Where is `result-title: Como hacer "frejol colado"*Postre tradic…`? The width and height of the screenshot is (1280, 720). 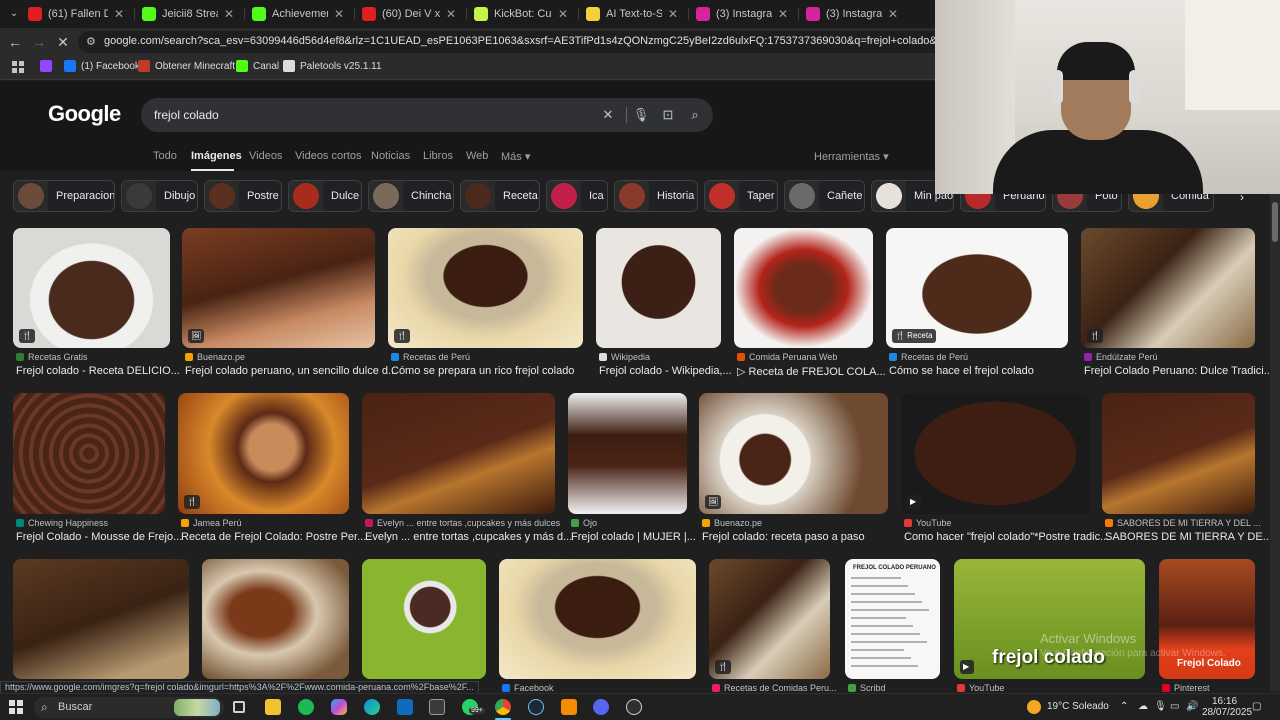 result-title: Como hacer "frejol colado"*Postre tradic… is located at coordinates (1008, 537).